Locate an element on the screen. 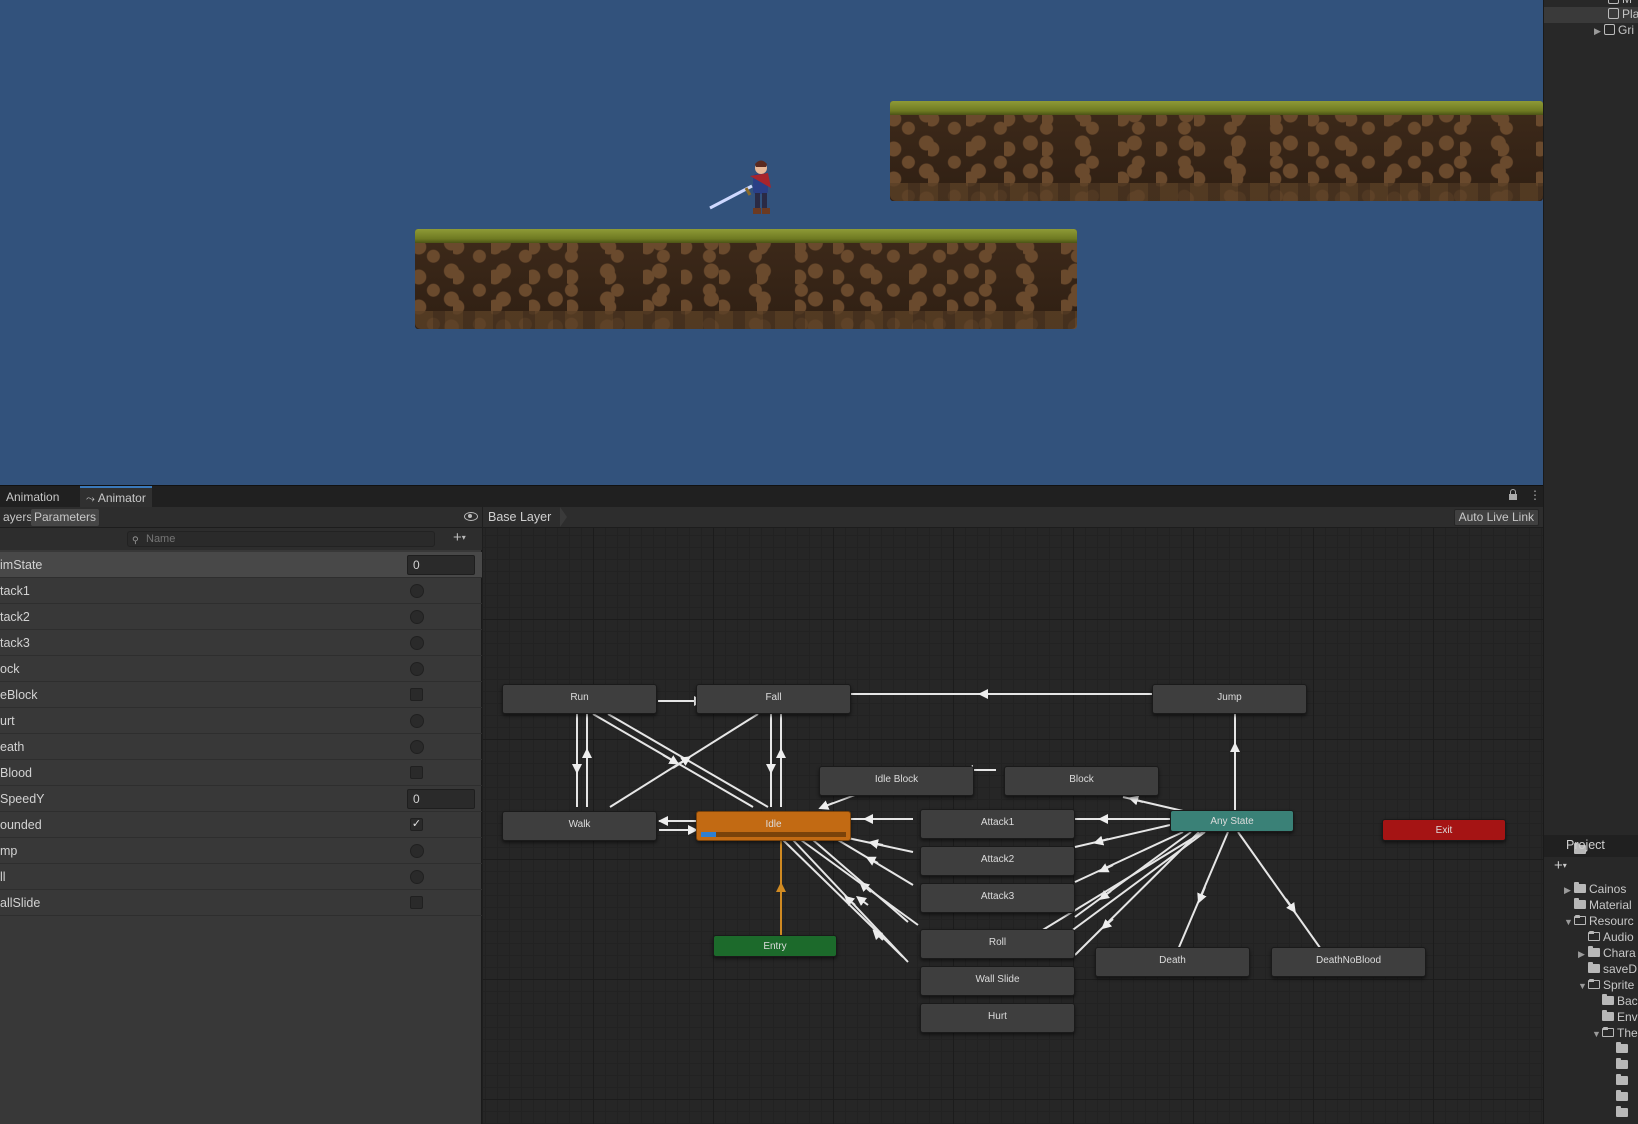  platform-upper is located at coordinates (1216, 151).